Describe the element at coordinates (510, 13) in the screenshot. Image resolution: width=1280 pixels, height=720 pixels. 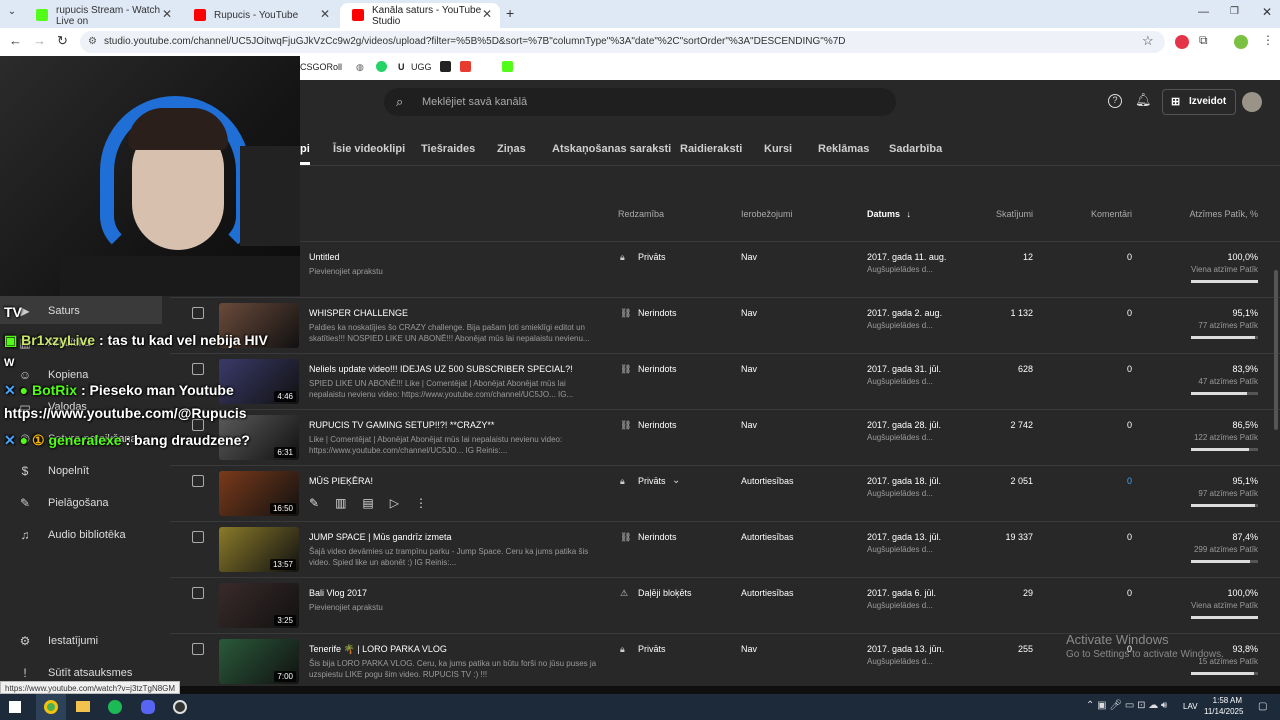
I see `new-tab-button: +` at that location.